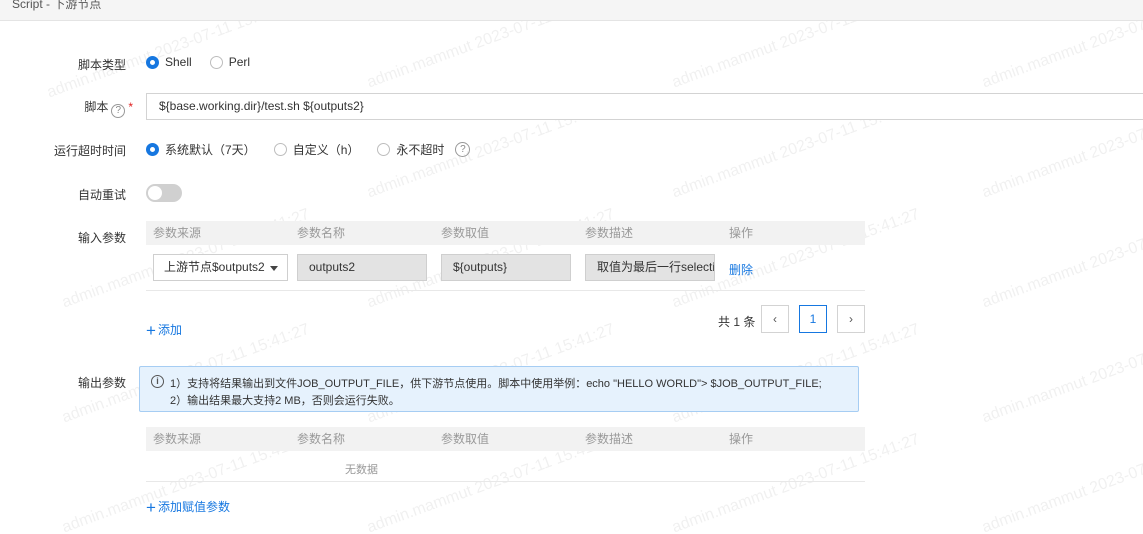  What do you see at coordinates (169, 330) in the screenshot?
I see `add-input-param-label: 添加` at bounding box center [169, 330].